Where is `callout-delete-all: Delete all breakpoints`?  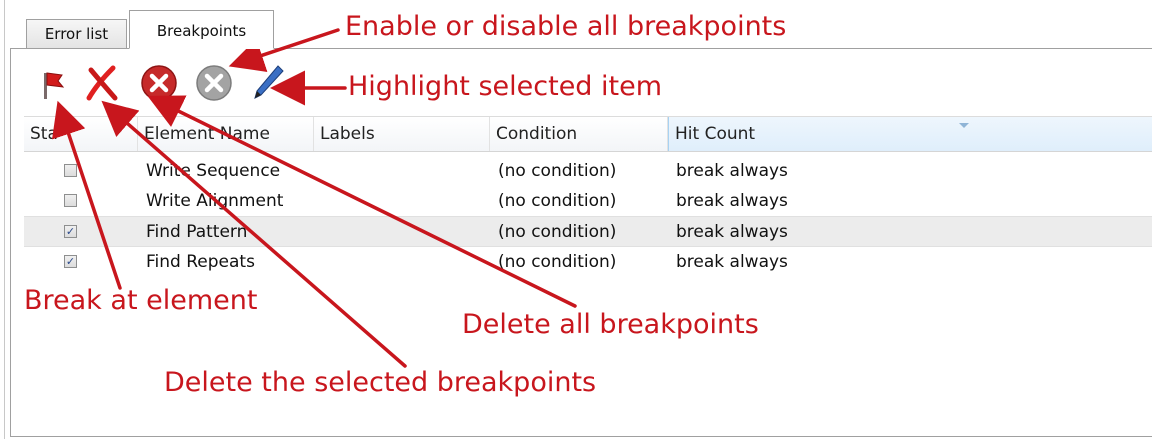 callout-delete-all: Delete all breakpoints is located at coordinates (610, 324).